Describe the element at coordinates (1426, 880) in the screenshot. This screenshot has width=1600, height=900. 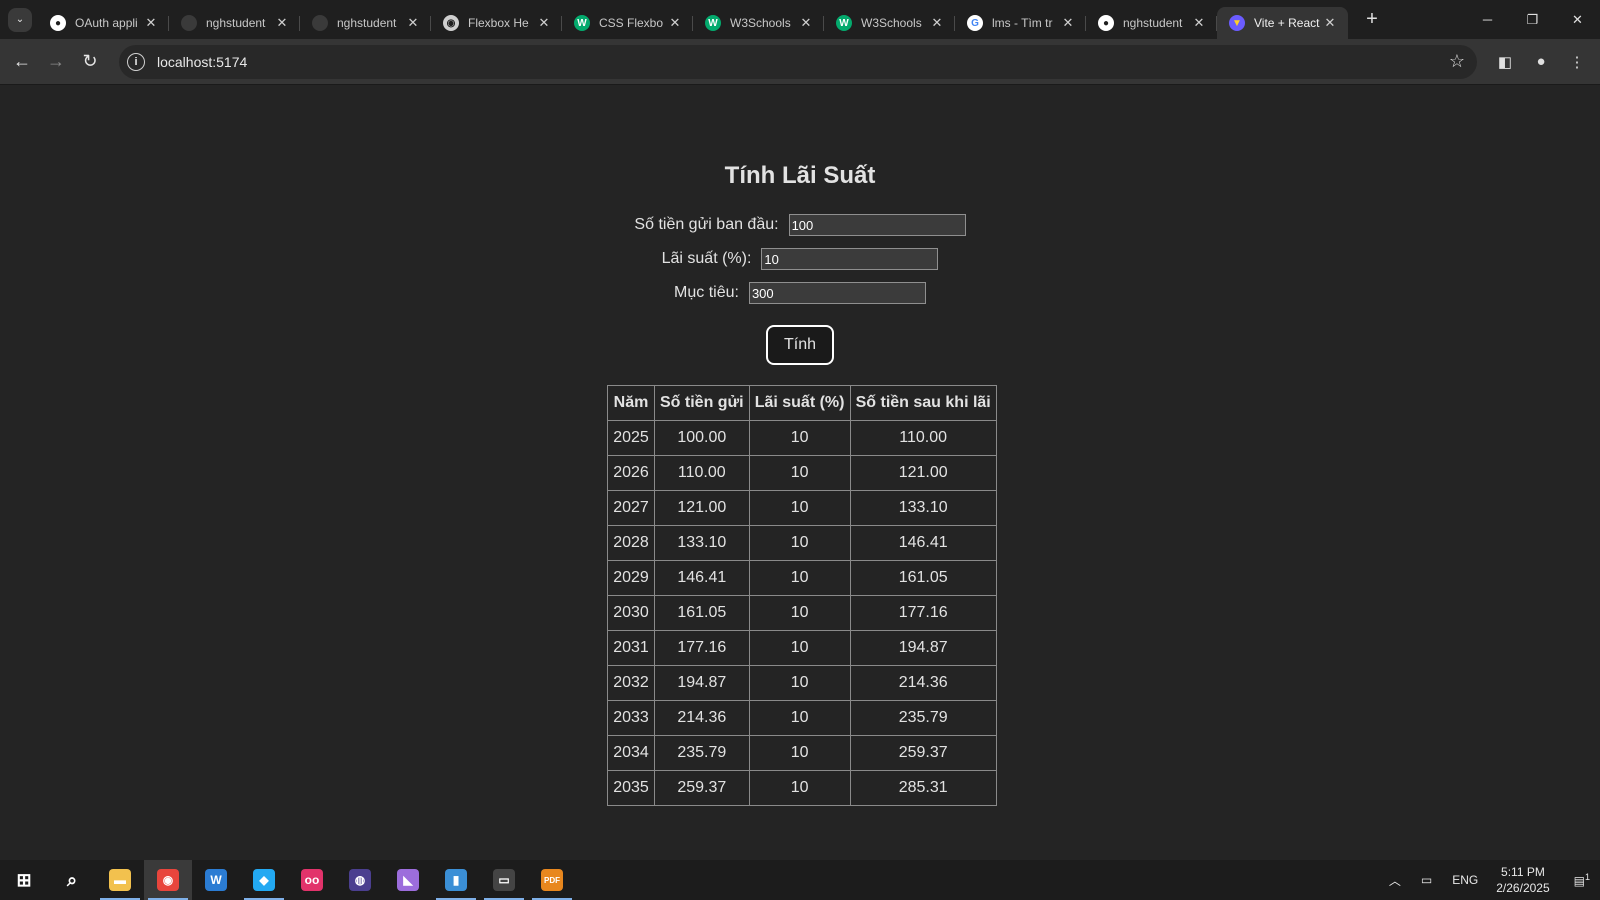
I see `network-icon: ▭` at that location.